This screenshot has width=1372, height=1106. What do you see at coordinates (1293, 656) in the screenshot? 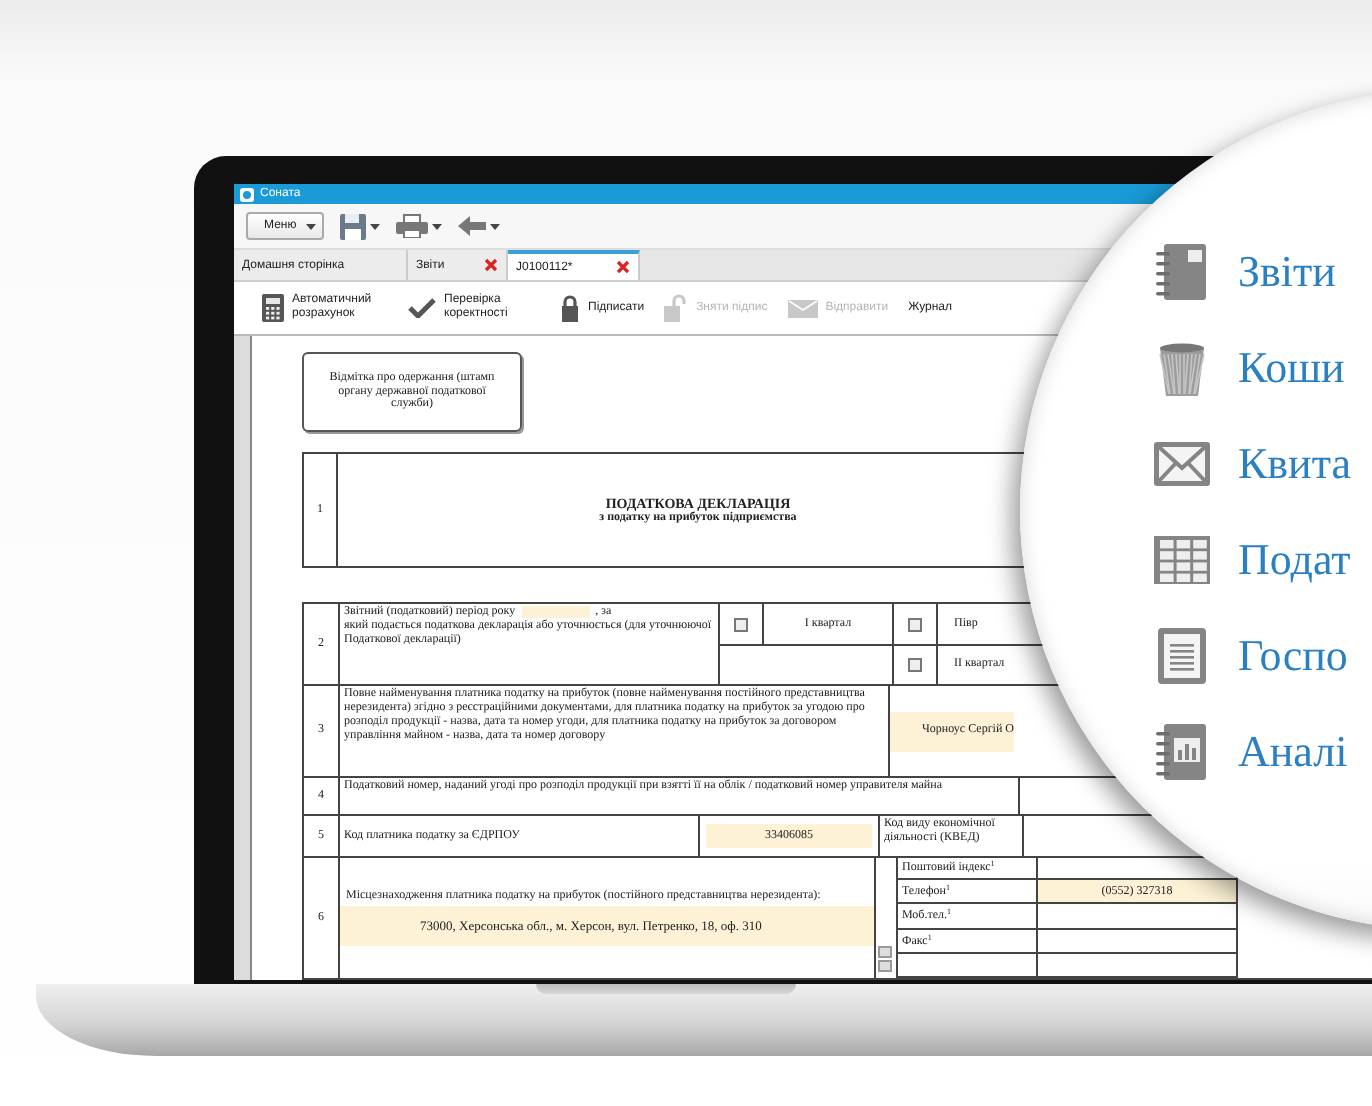
I see `menu-item: Госпо` at bounding box center [1293, 656].